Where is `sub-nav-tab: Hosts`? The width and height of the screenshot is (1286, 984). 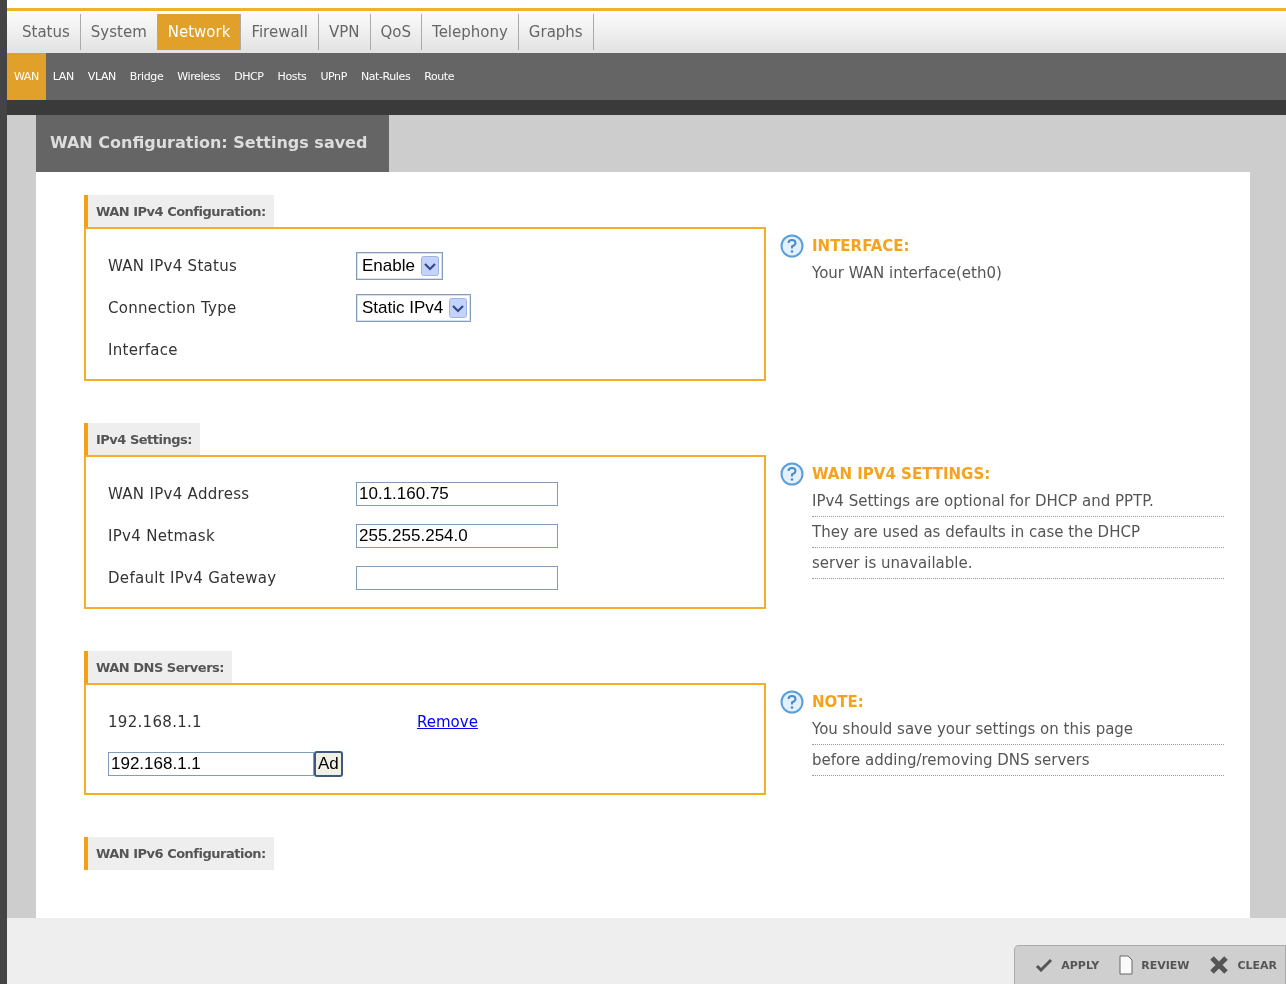
sub-nav-tab: Hosts is located at coordinates (292, 76).